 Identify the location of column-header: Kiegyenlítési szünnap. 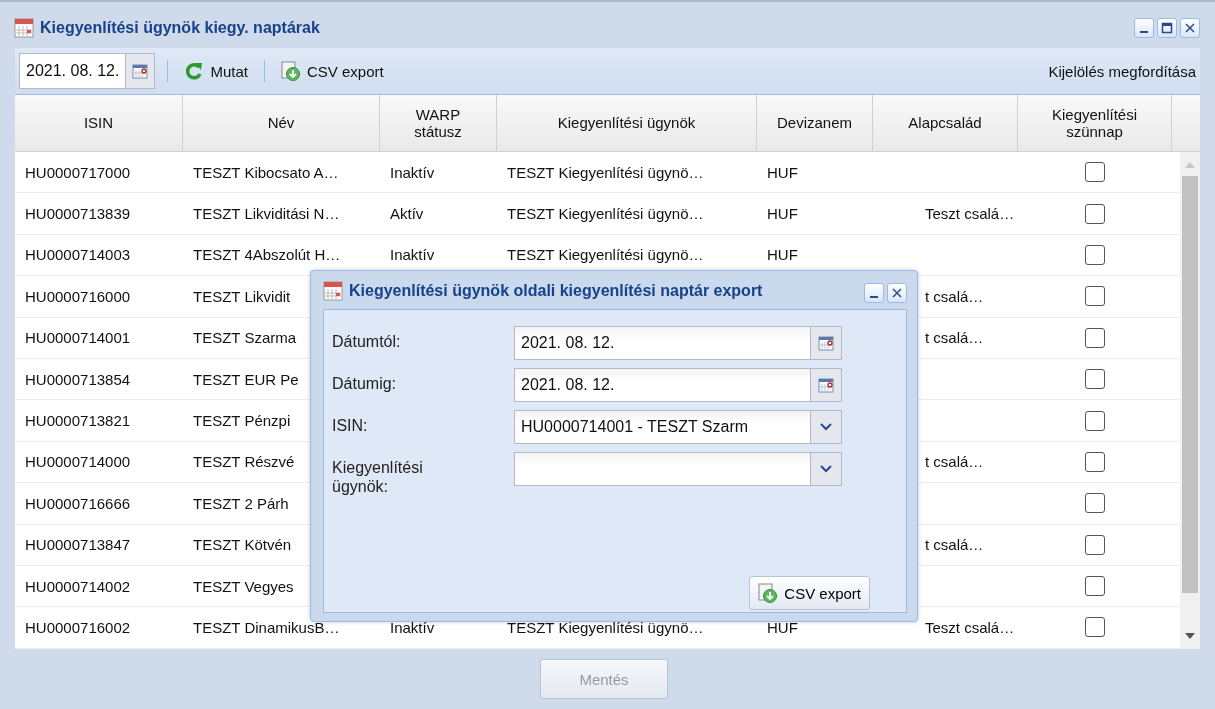
(1095, 123).